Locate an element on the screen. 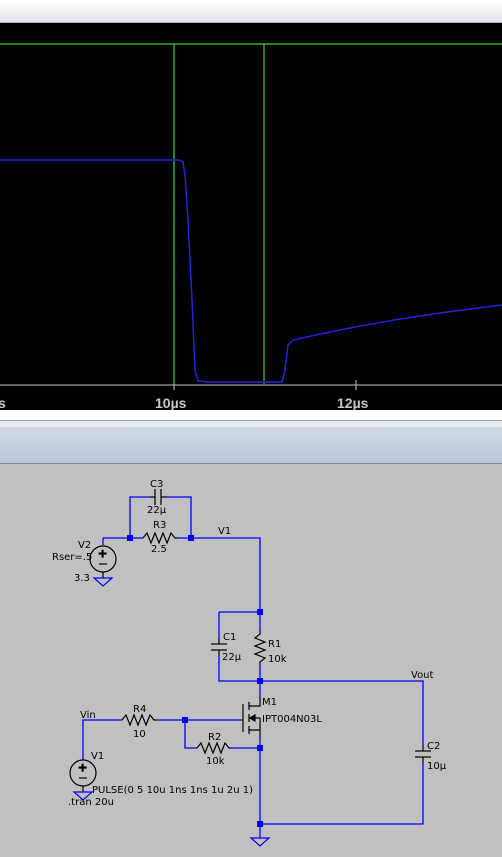  label-net-vin: Vin is located at coordinates (88, 715).